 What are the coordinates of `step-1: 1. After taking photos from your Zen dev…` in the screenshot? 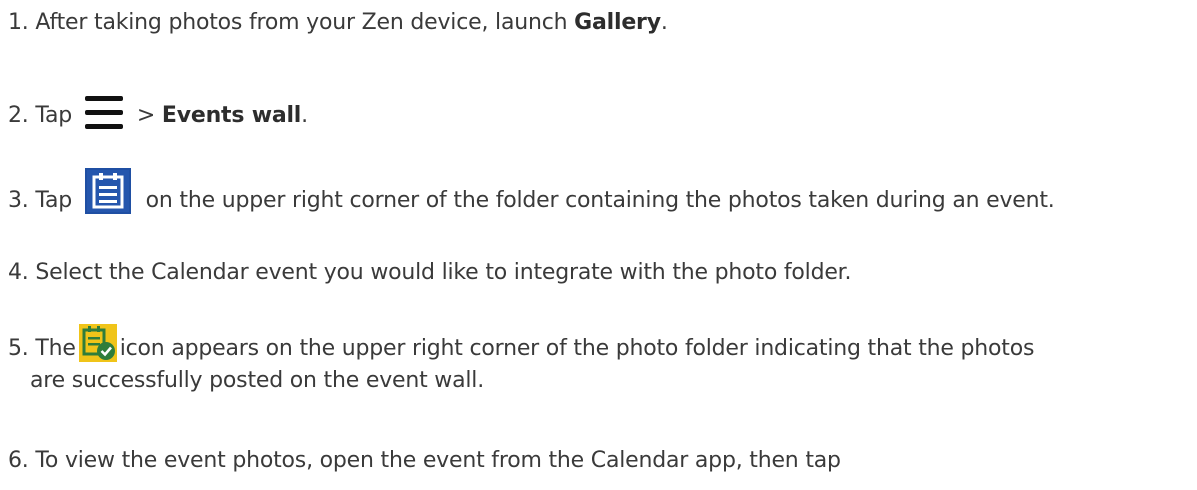 It's located at (338, 22).